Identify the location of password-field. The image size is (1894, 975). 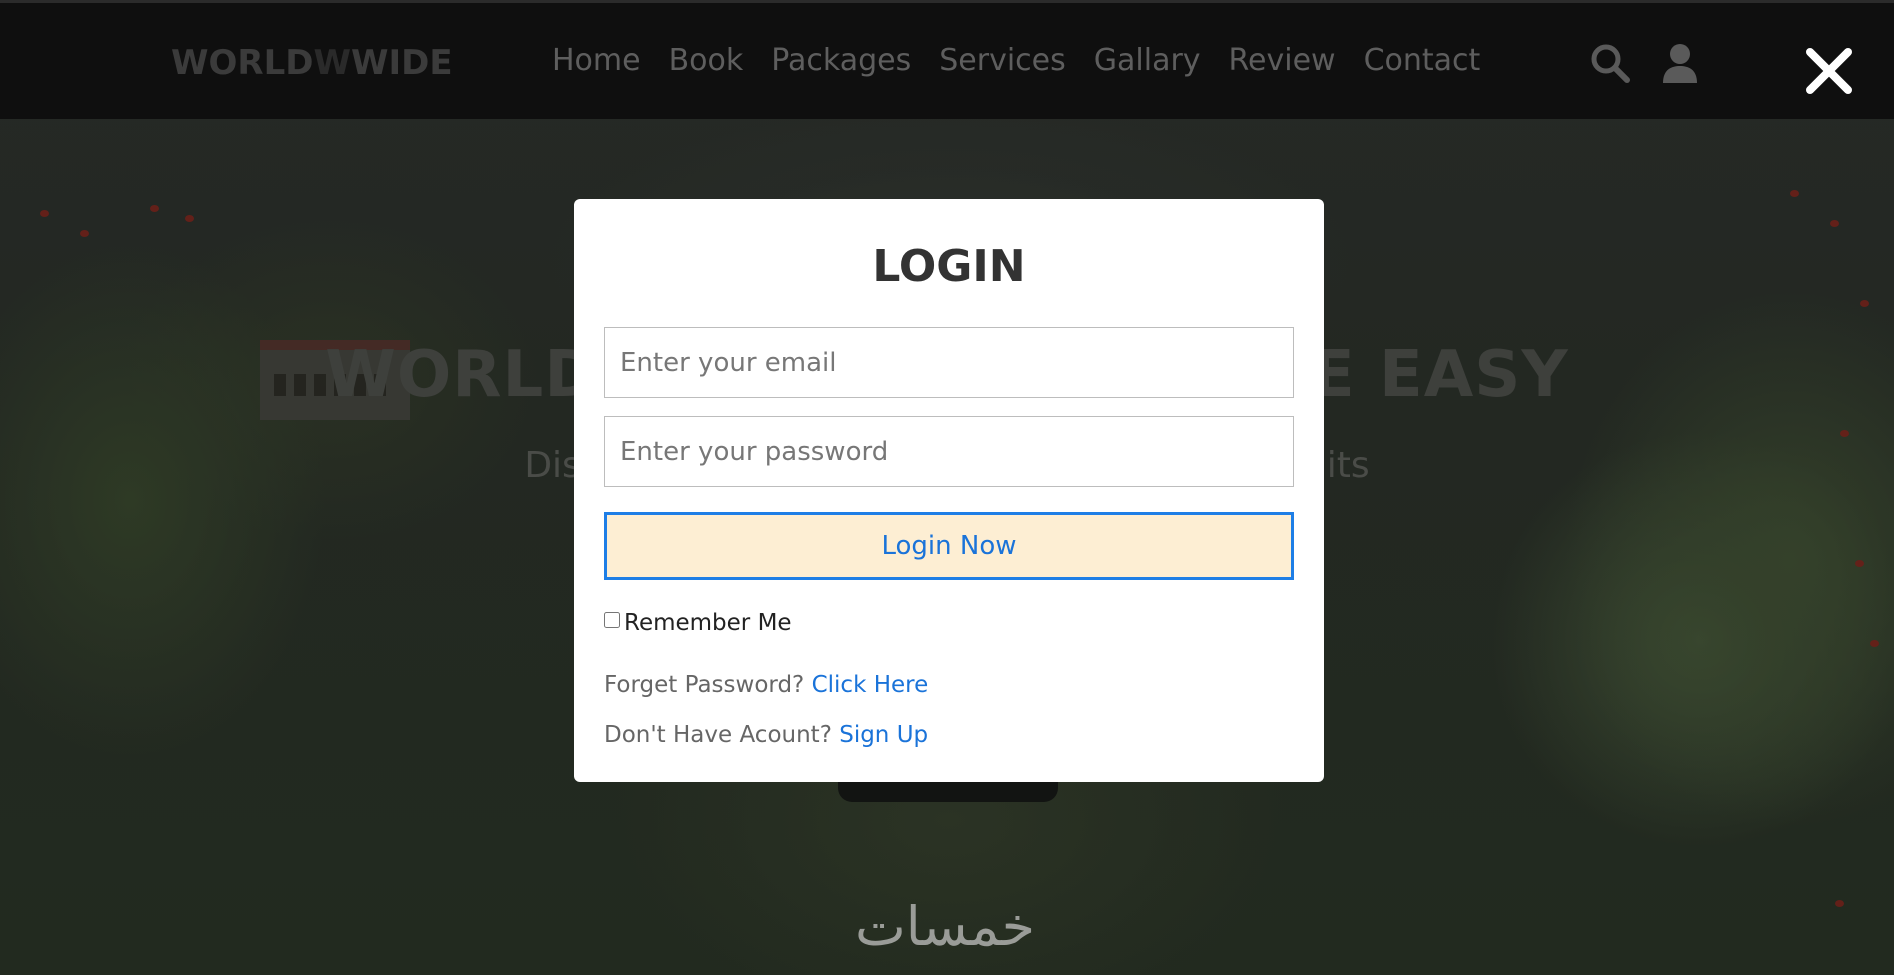
(949, 451).